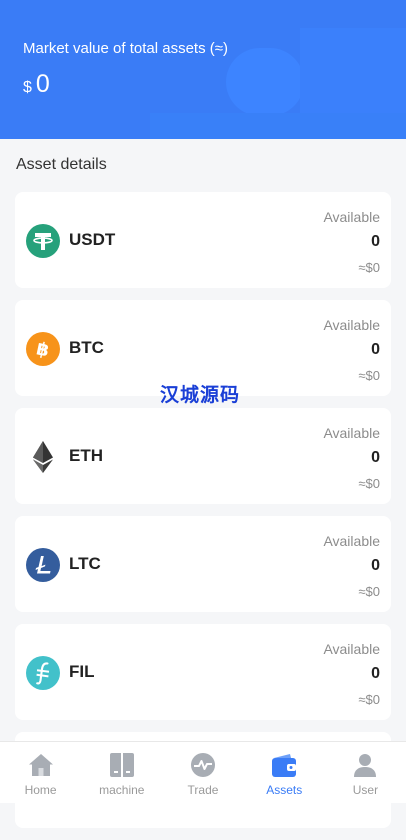 The height and width of the screenshot is (840, 406). Describe the element at coordinates (92, 239) in the screenshot. I see `coin-name: USDT` at that location.